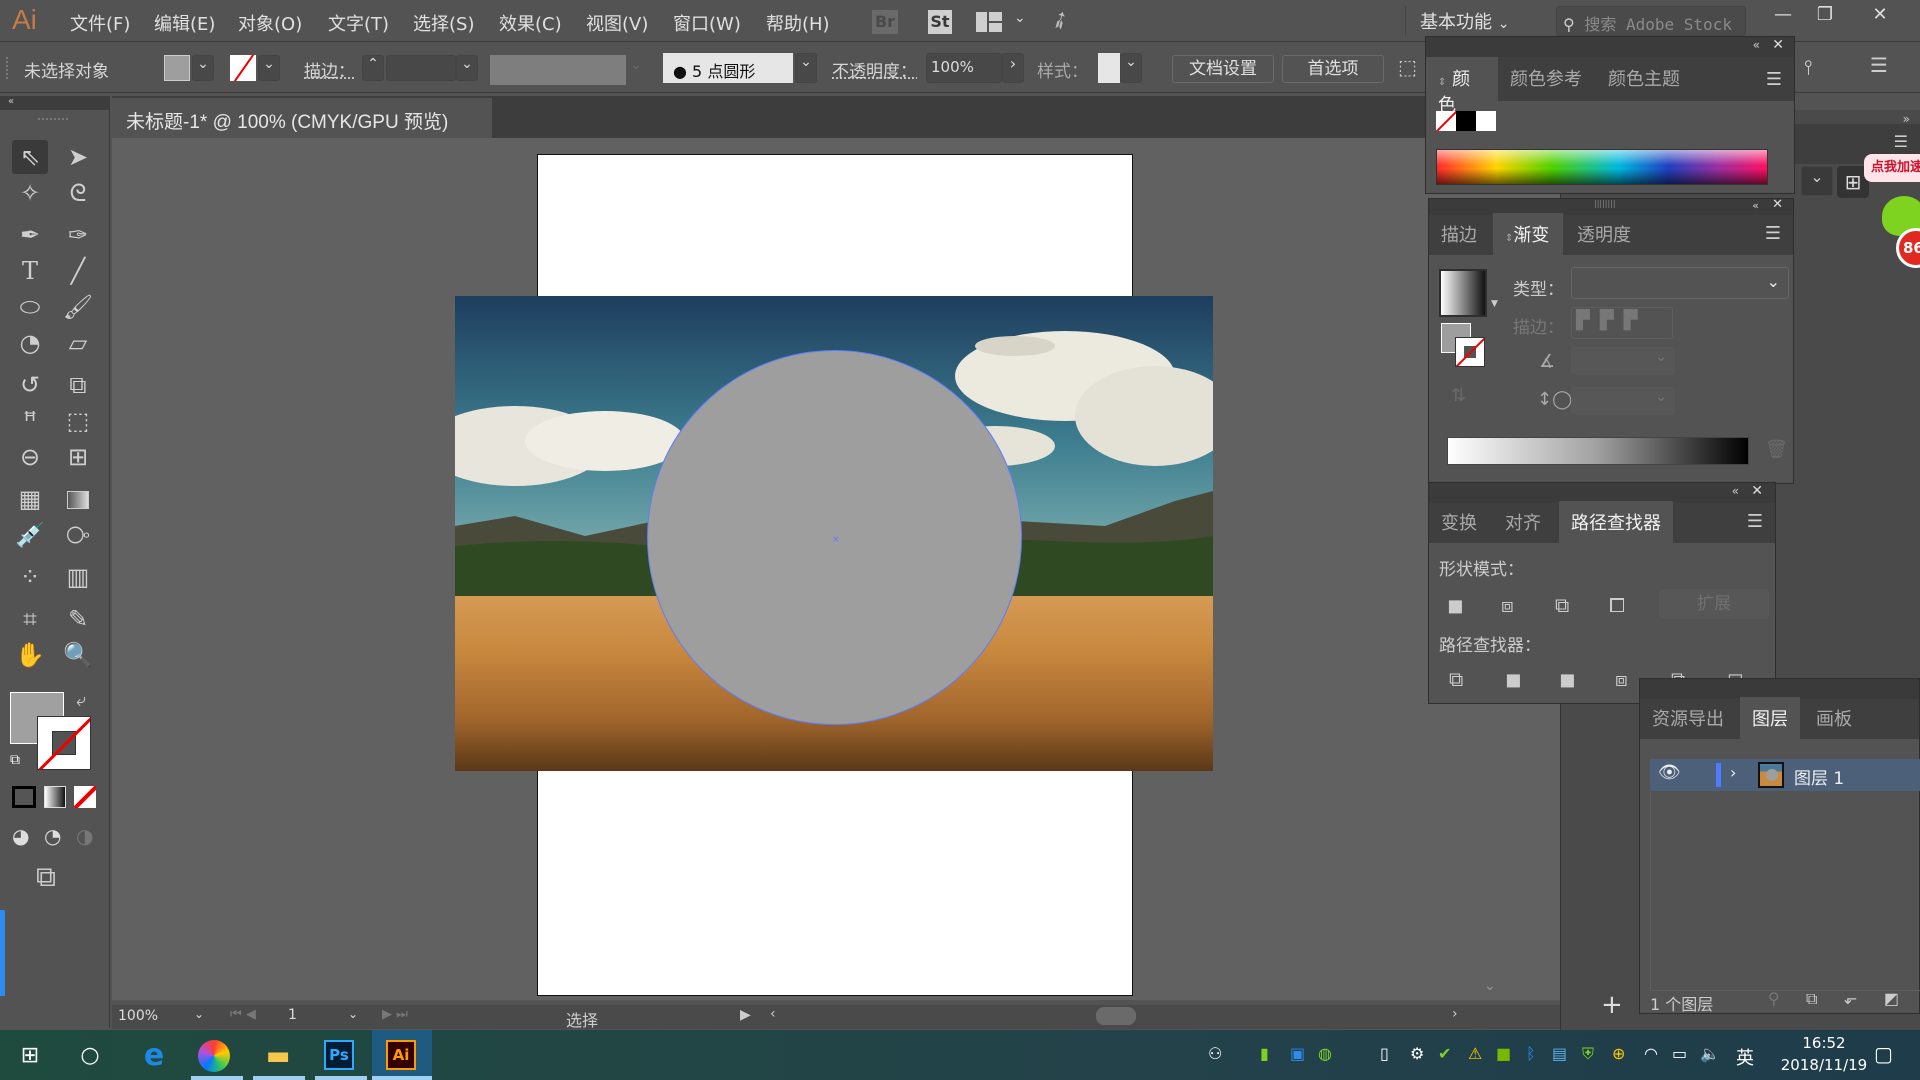  Describe the element at coordinates (530, 23) in the screenshot. I see `menu-effect: 效果(C)` at that location.